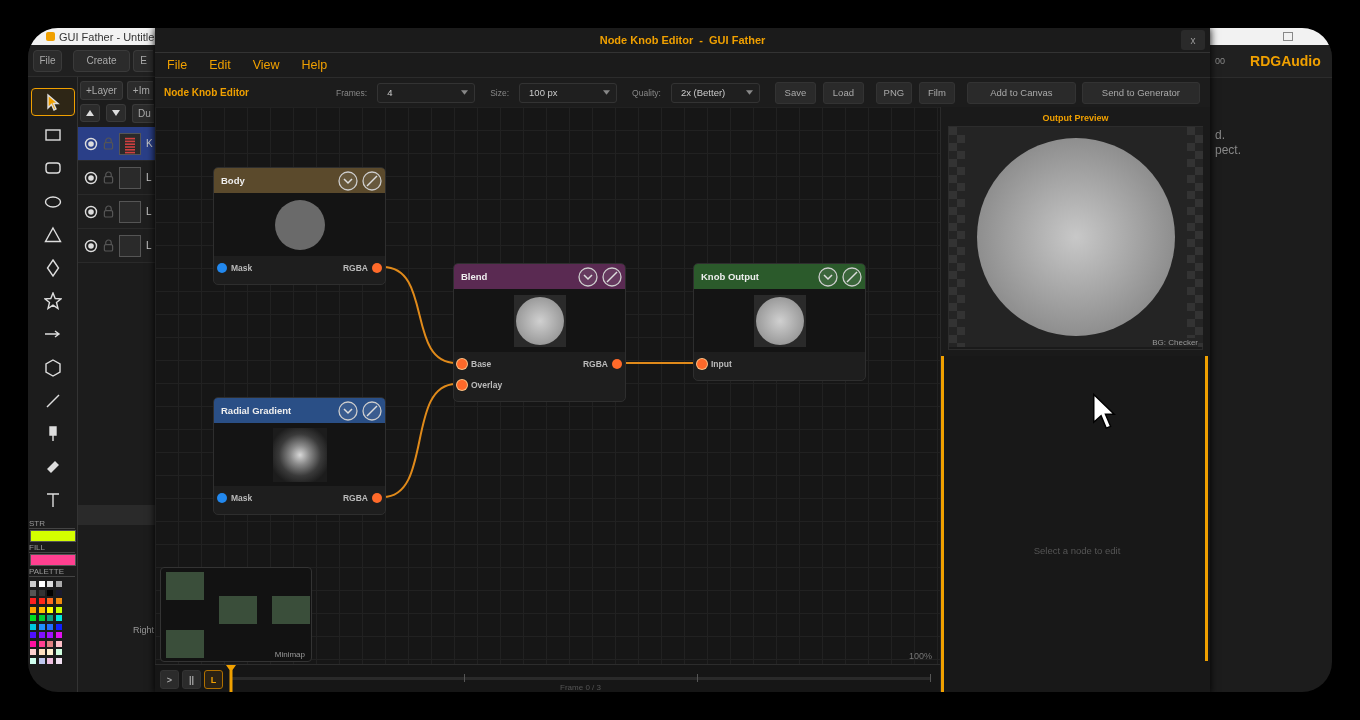 This screenshot has height=720, width=1360. What do you see at coordinates (191, 679) in the screenshot?
I see `playback-button: ||` at bounding box center [191, 679].